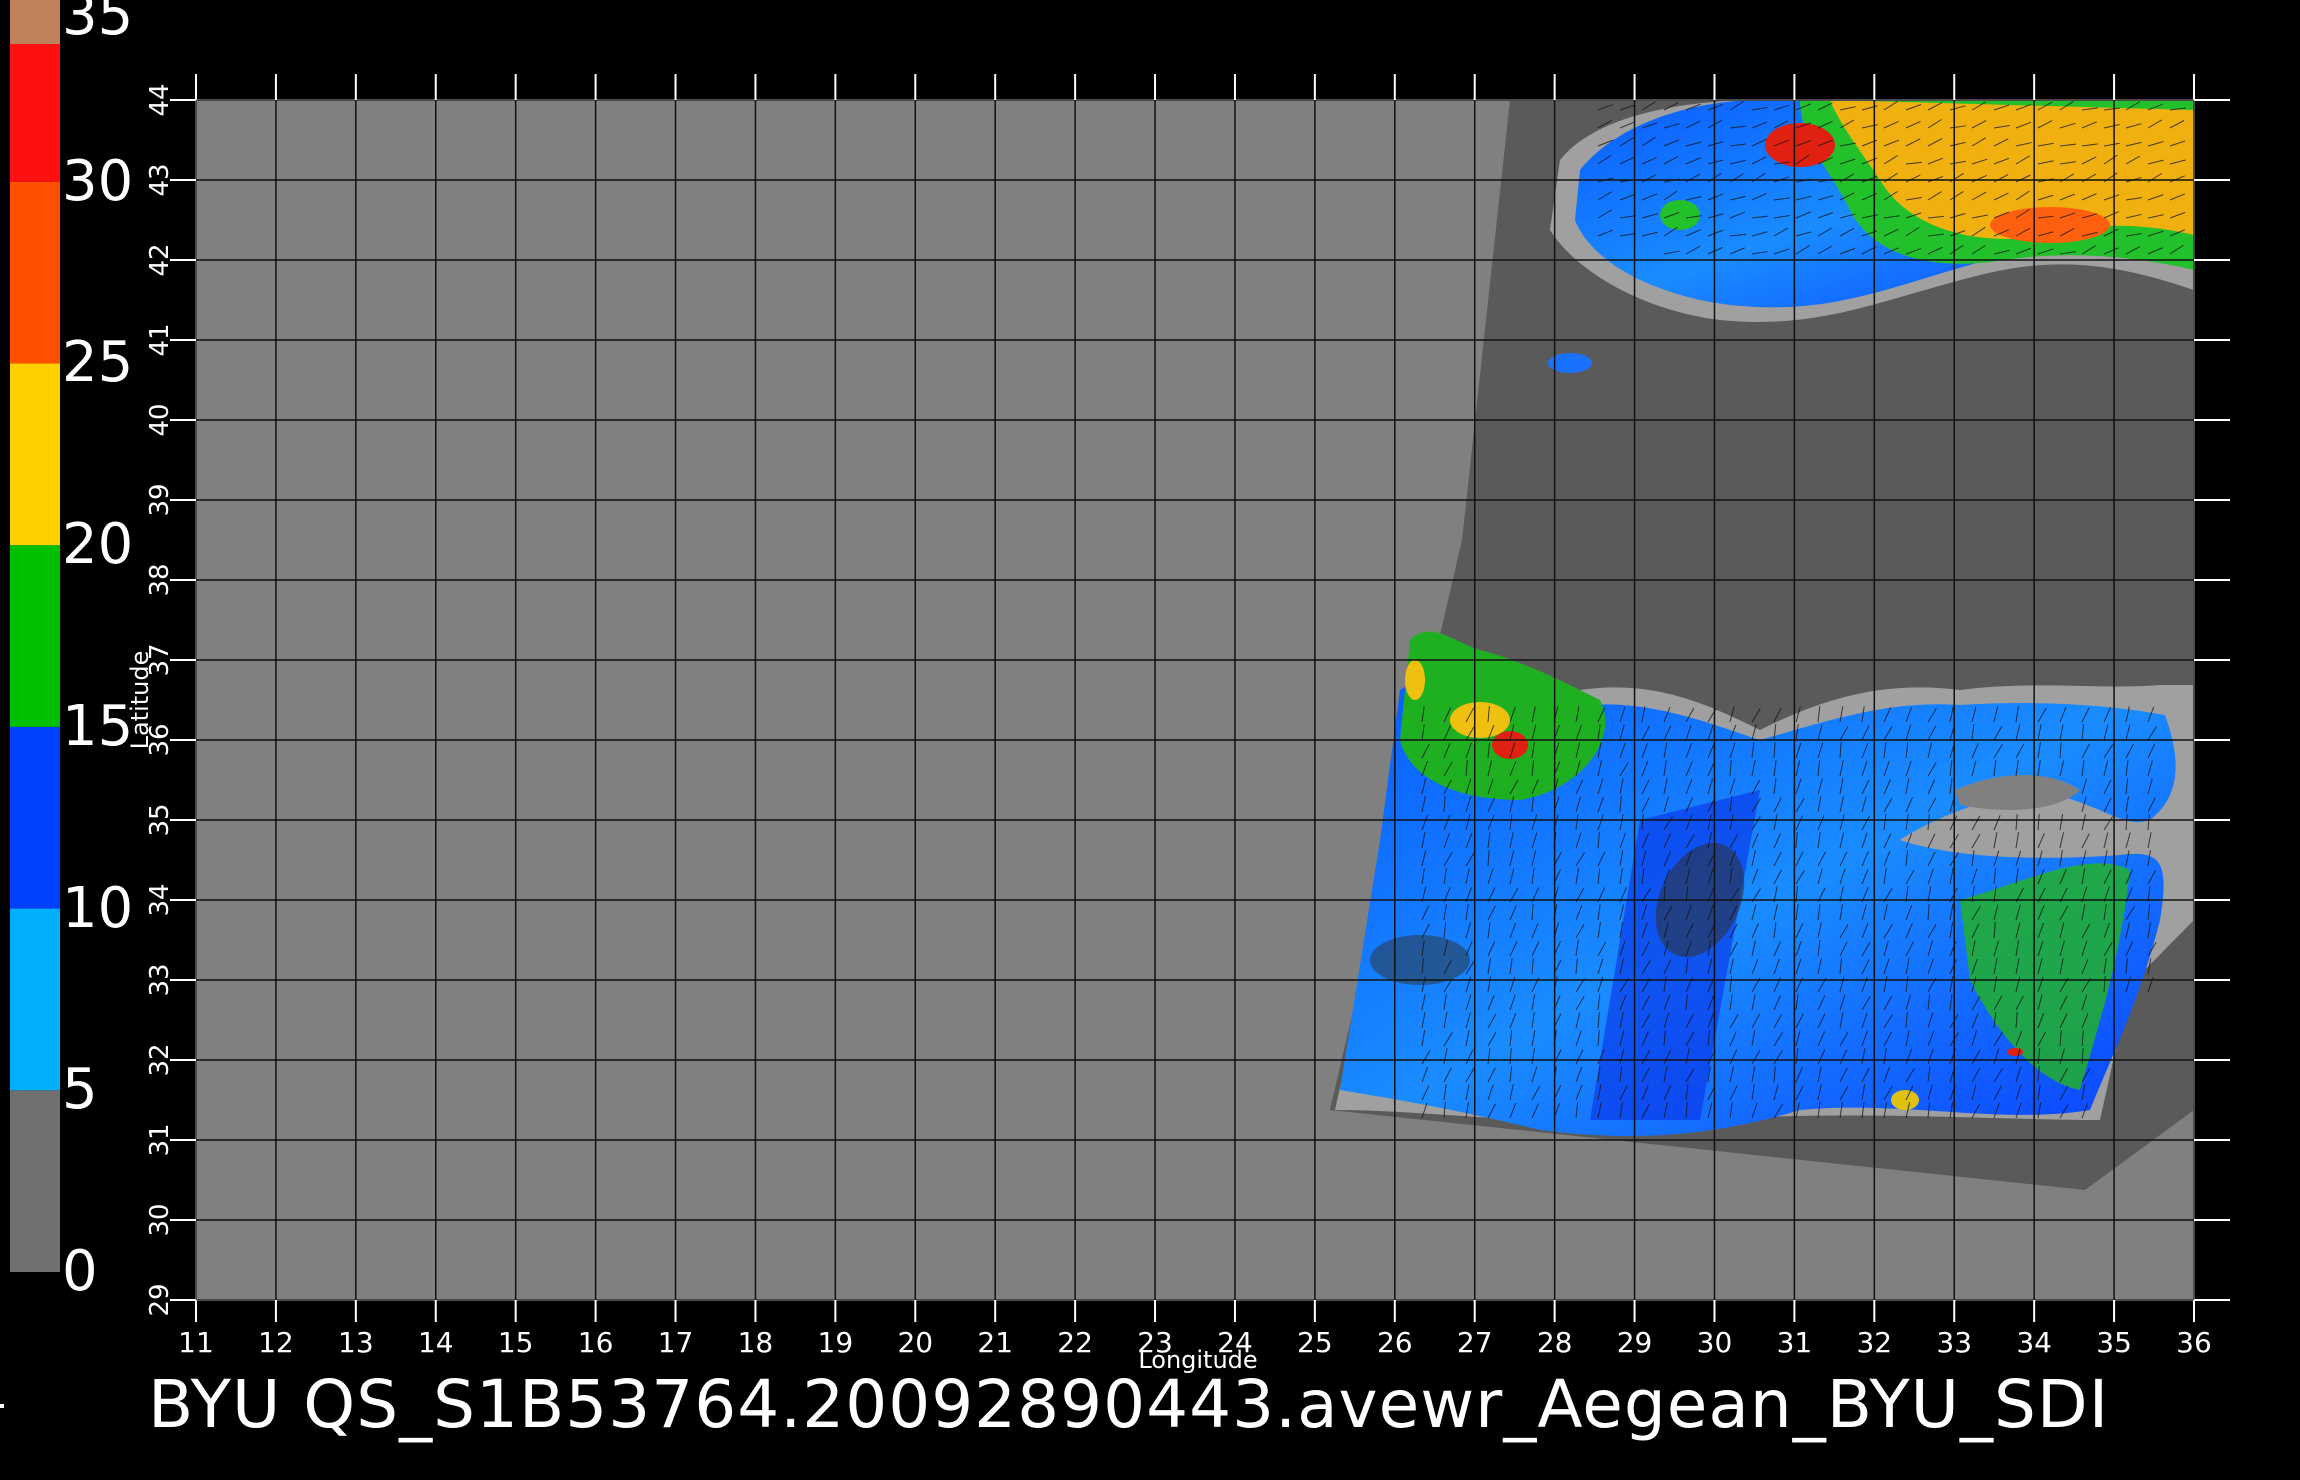  Describe the element at coordinates (276, 1342) in the screenshot. I see `lon-tick-label: 12` at that location.